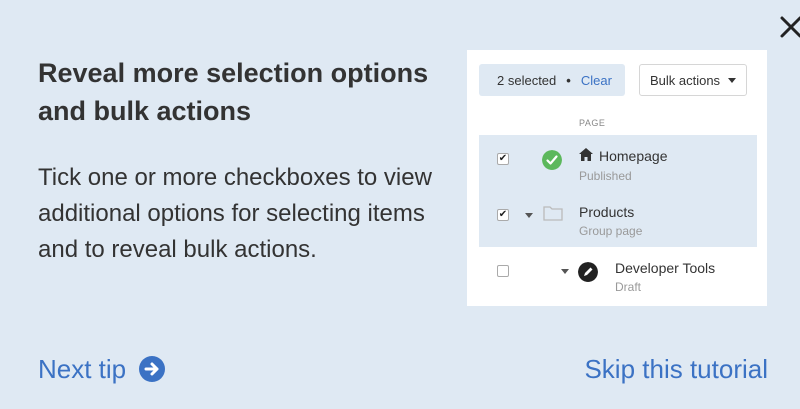 This screenshot has height=409, width=800. I want to click on check-circle-icon, so click(552, 160).